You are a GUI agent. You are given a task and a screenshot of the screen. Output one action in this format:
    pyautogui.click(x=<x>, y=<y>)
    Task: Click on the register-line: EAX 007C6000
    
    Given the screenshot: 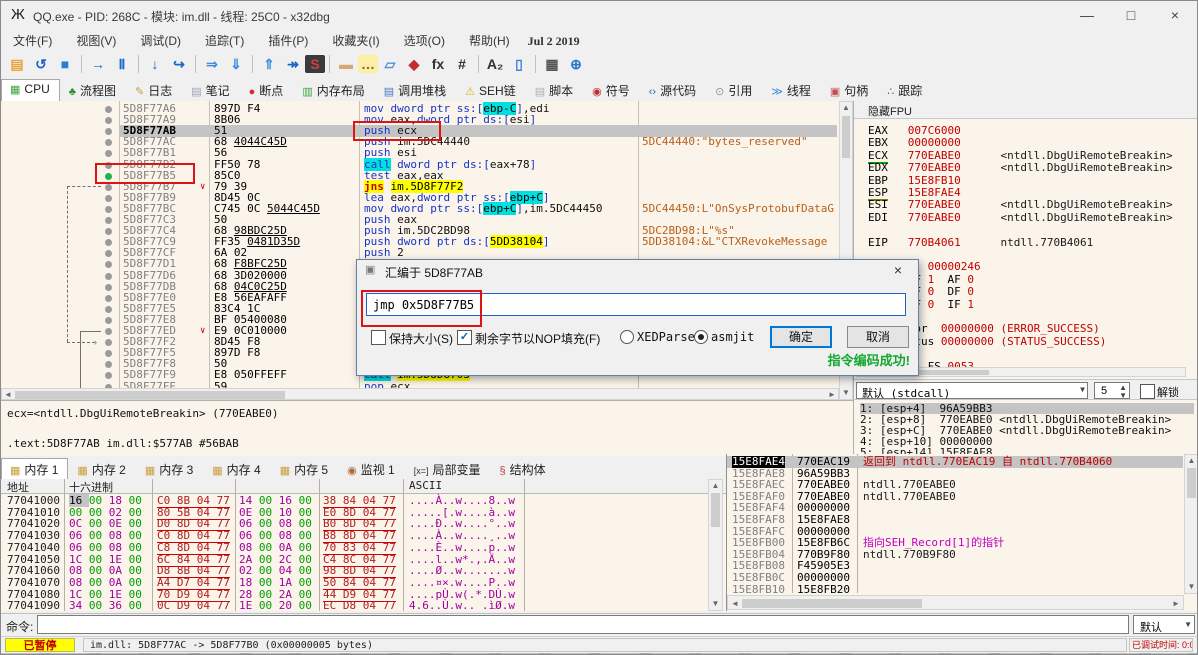 What is the action you would take?
    pyautogui.click(x=914, y=131)
    